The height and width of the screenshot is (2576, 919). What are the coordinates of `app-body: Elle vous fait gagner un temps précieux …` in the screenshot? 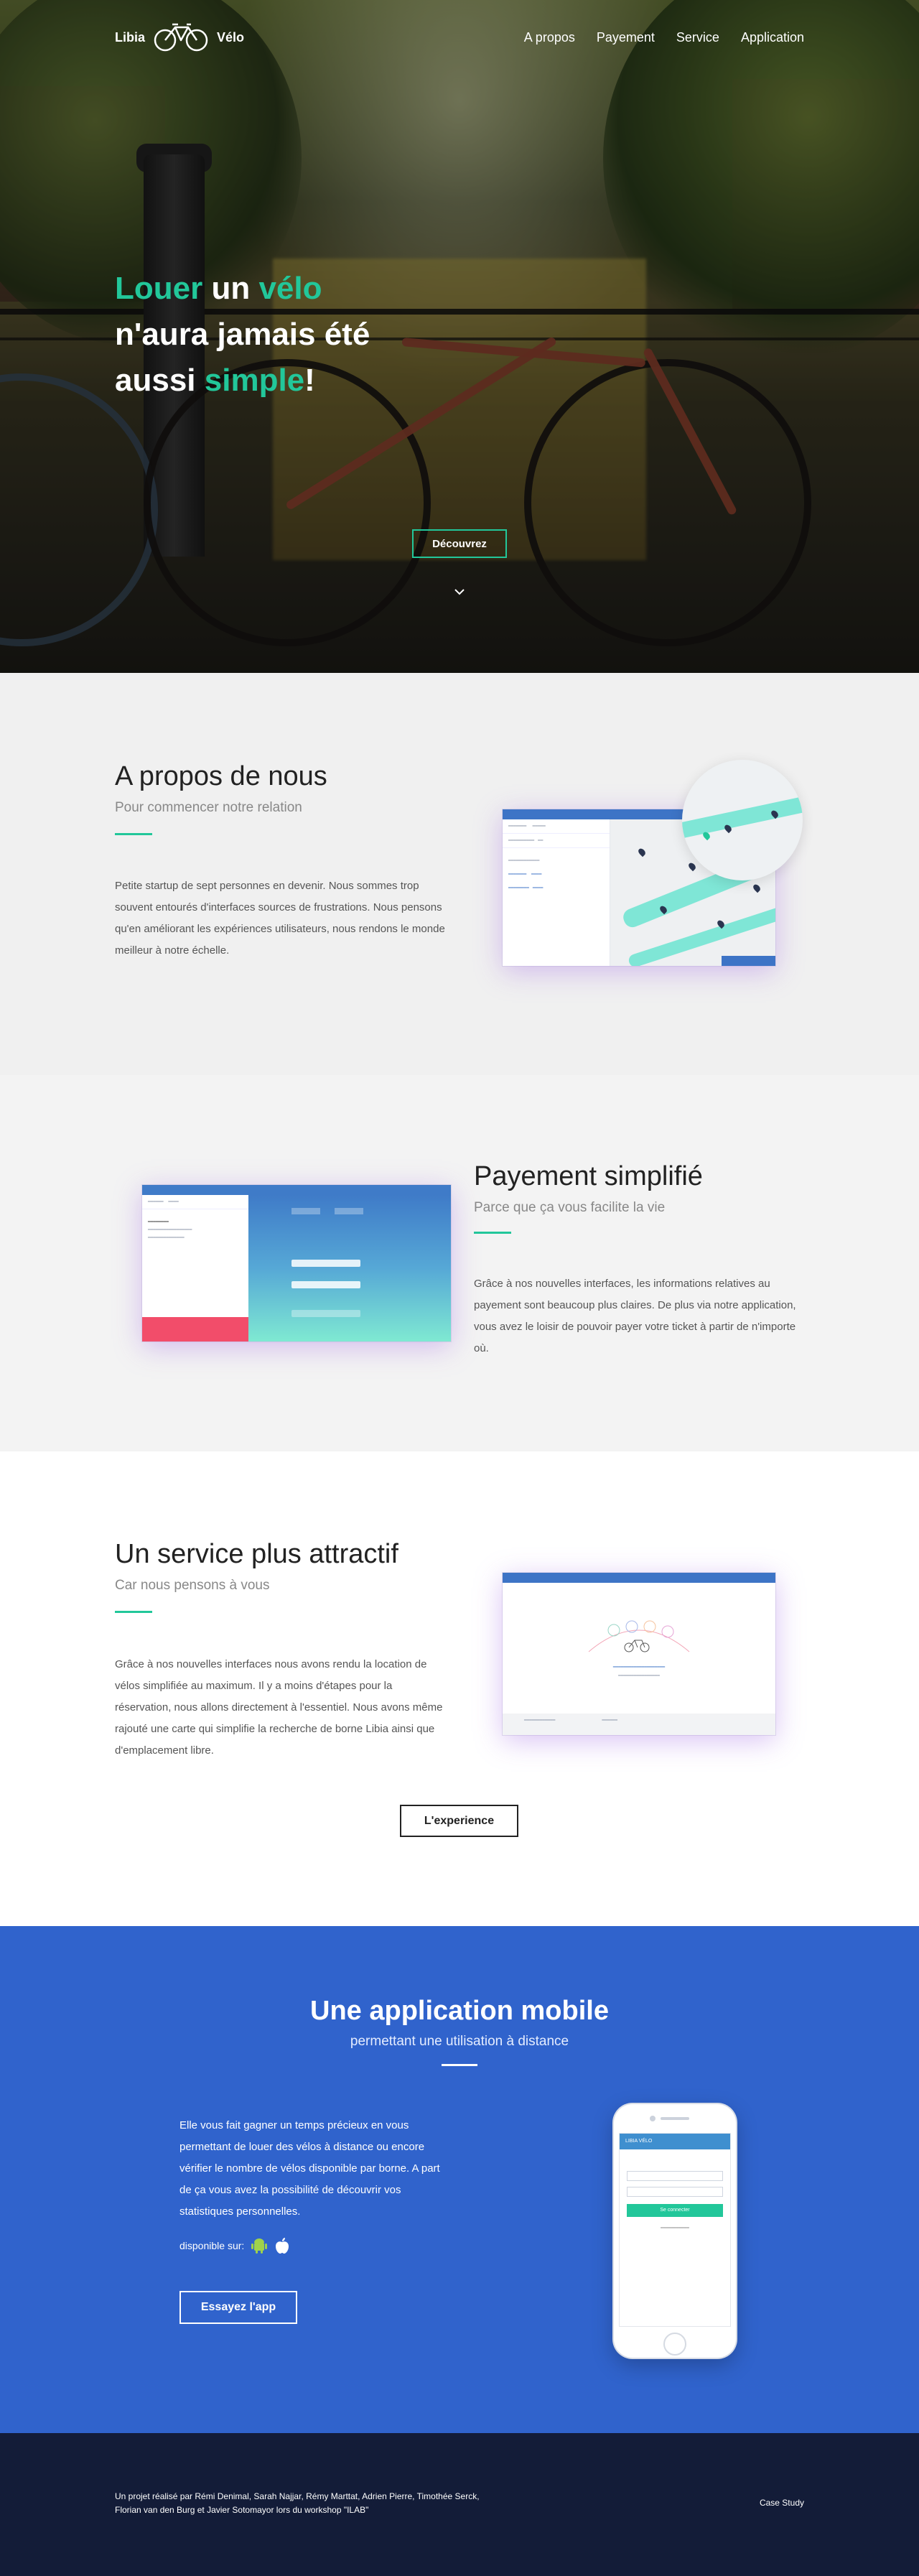 It's located at (309, 2168).